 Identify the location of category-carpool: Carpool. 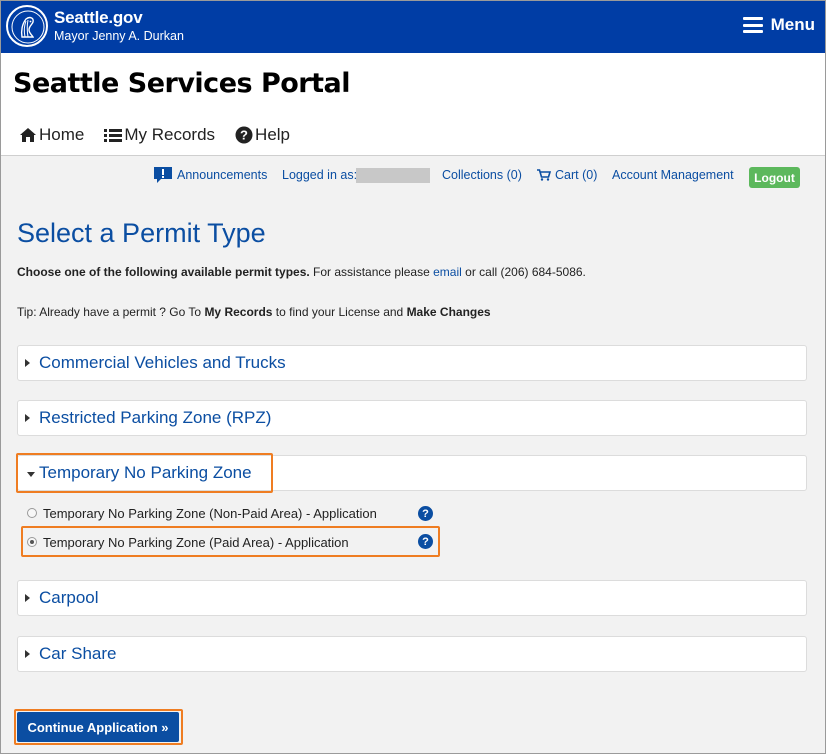
(412, 598).